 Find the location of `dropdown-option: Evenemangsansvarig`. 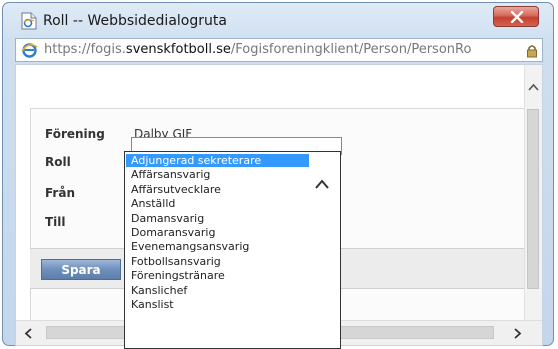

dropdown-option: Evenemangsansvarig is located at coordinates (217, 246).